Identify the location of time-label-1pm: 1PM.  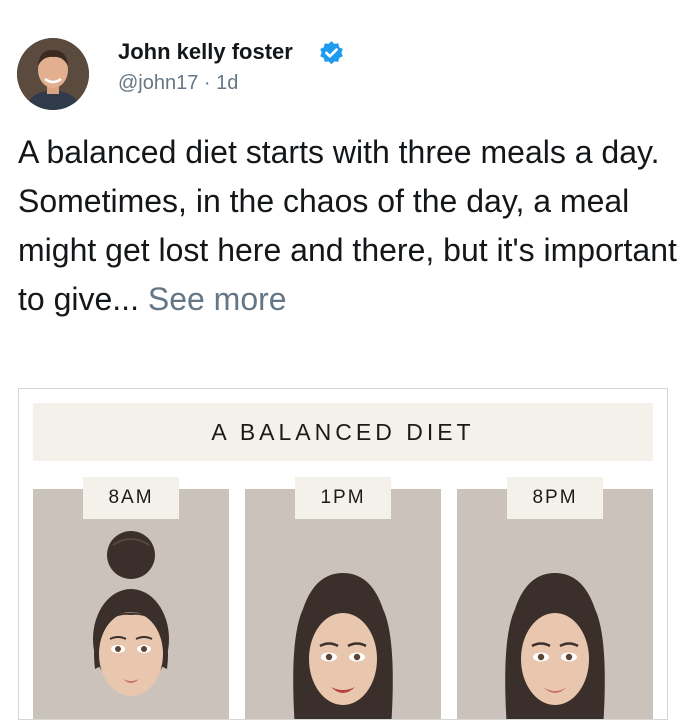
(343, 498).